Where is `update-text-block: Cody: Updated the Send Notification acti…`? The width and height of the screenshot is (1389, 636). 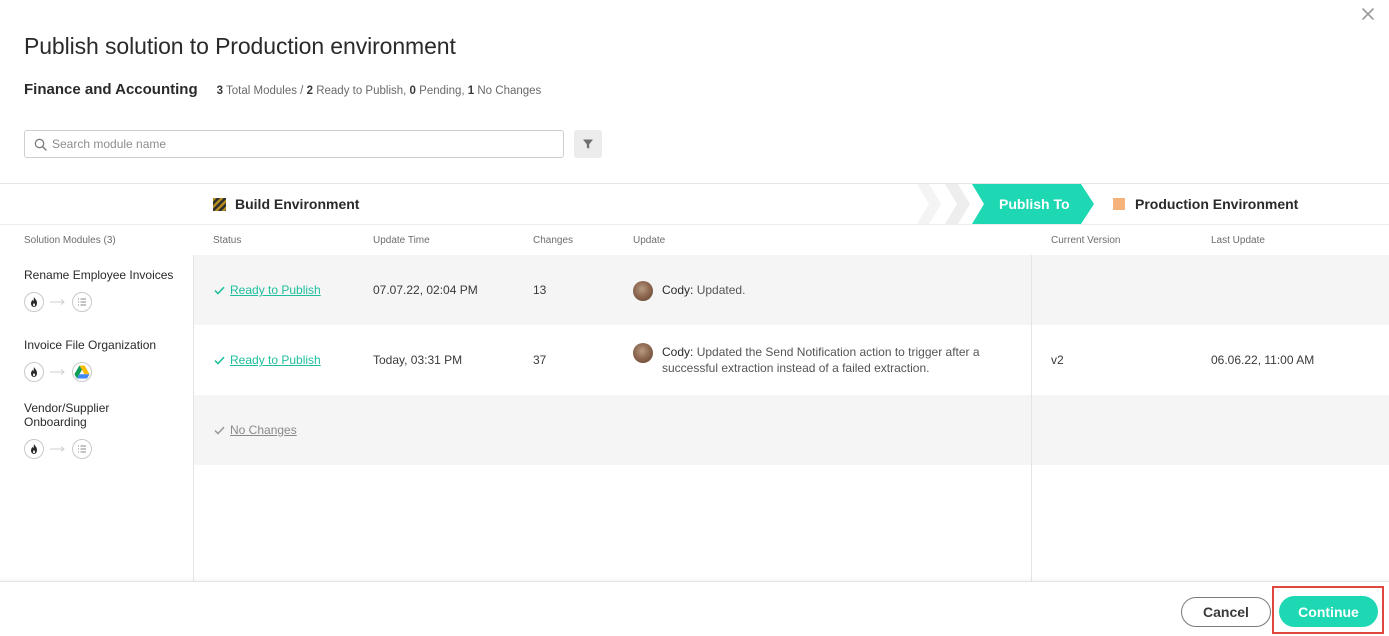 update-text-block: Cody: Updated the Send Notification acti… is located at coordinates (827, 360).